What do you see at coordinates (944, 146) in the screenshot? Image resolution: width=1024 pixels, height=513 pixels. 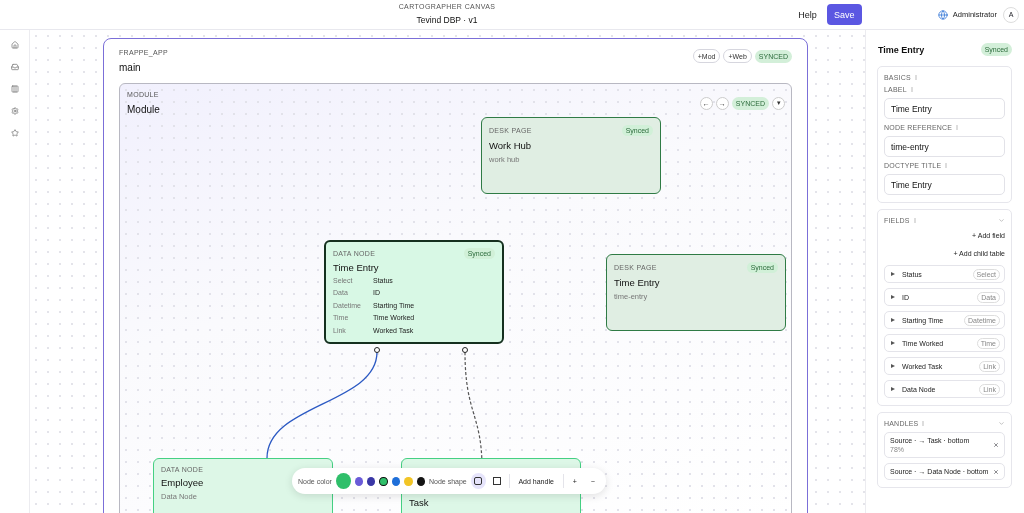 I see `text-field: time-entry` at bounding box center [944, 146].